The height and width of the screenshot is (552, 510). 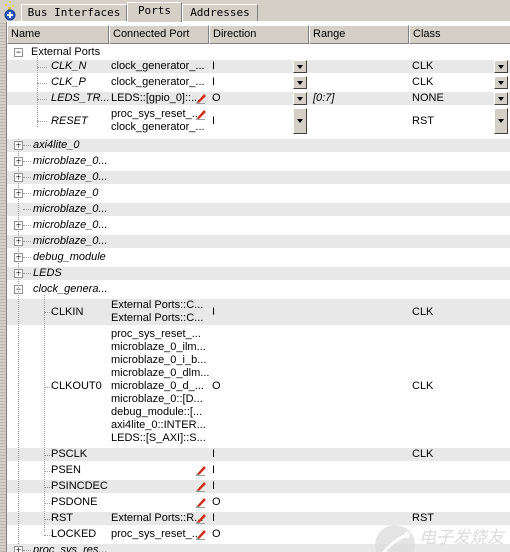 I want to click on tree-node-external-ports: − External Ports, so click(x=258, y=52).